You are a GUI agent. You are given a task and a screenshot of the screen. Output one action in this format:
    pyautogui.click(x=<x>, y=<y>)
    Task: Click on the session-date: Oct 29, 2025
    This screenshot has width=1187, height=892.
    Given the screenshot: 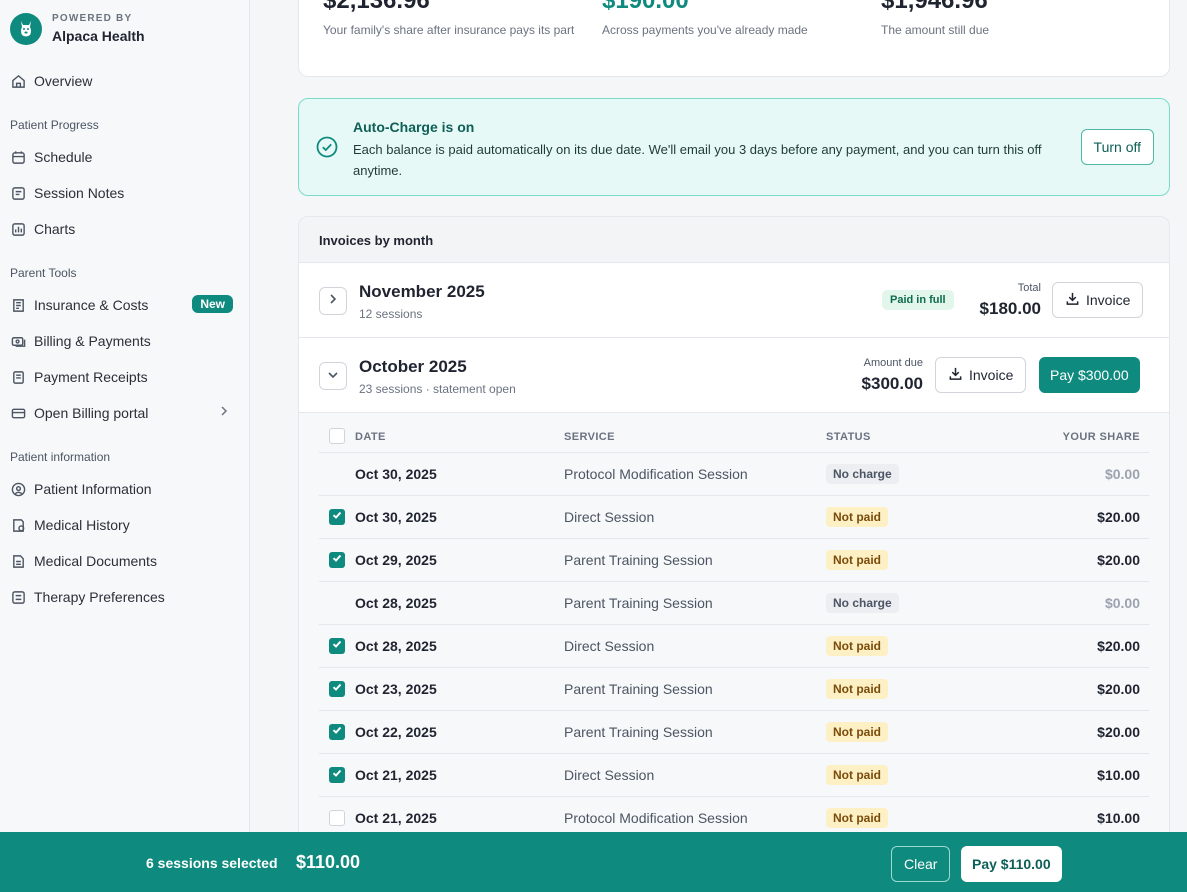 What is the action you would take?
    pyautogui.click(x=396, y=560)
    